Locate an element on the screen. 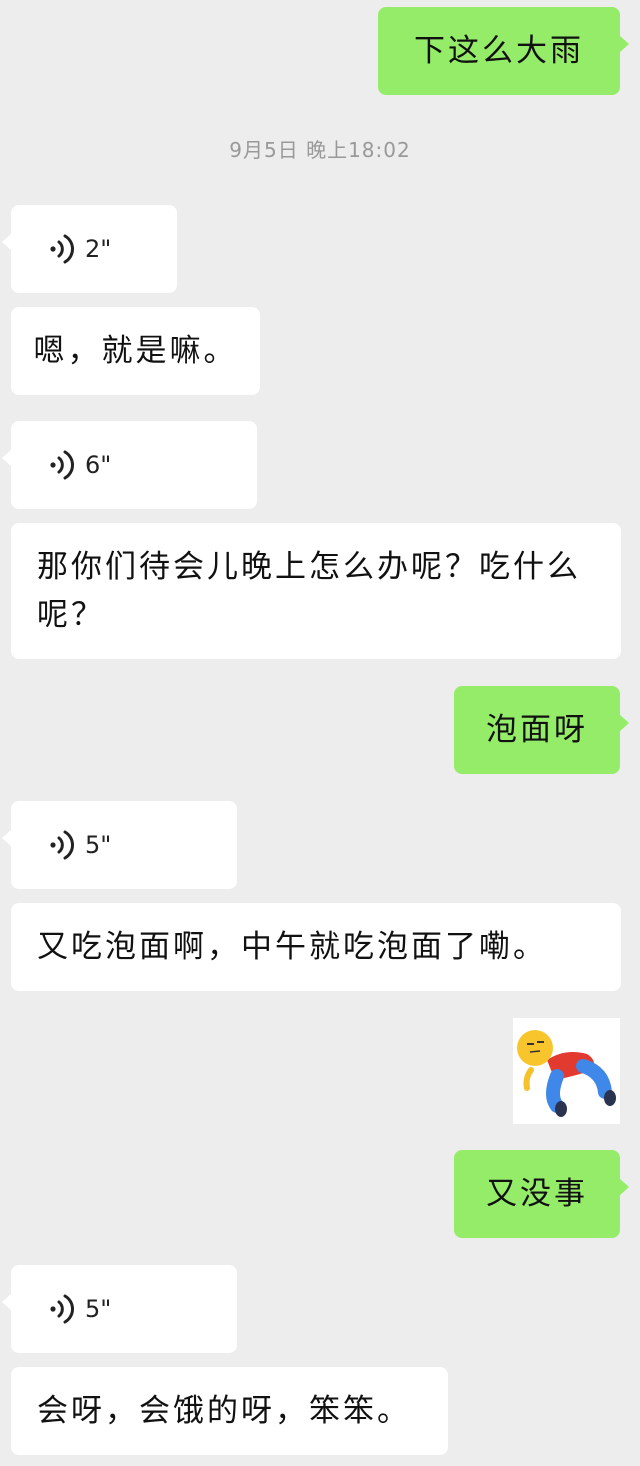  voice-duration: 6" is located at coordinates (98, 465).